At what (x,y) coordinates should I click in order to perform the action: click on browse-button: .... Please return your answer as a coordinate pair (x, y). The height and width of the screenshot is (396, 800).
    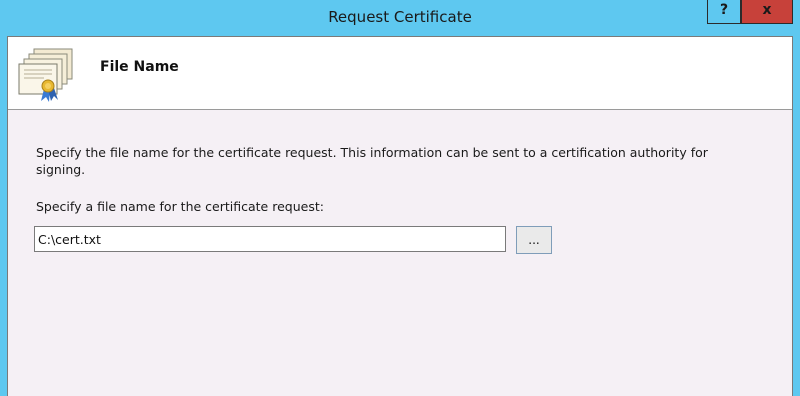
    Looking at the image, I should click on (534, 240).